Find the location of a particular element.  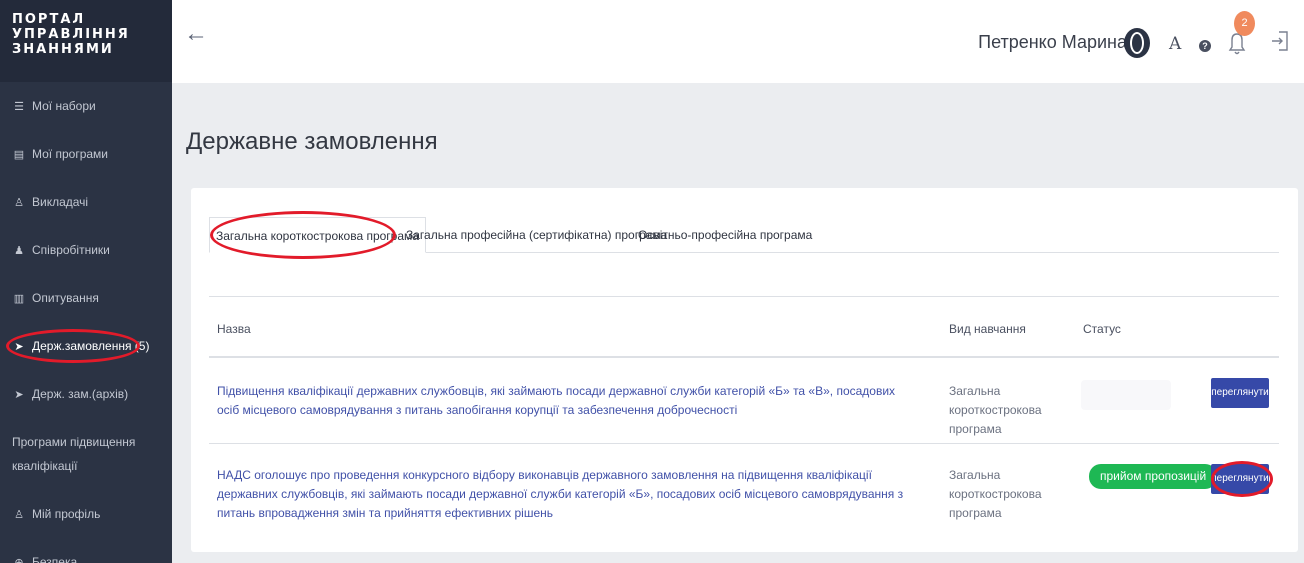

sidebar-item-teachers: ♙ Викладачі is located at coordinates (86, 202).